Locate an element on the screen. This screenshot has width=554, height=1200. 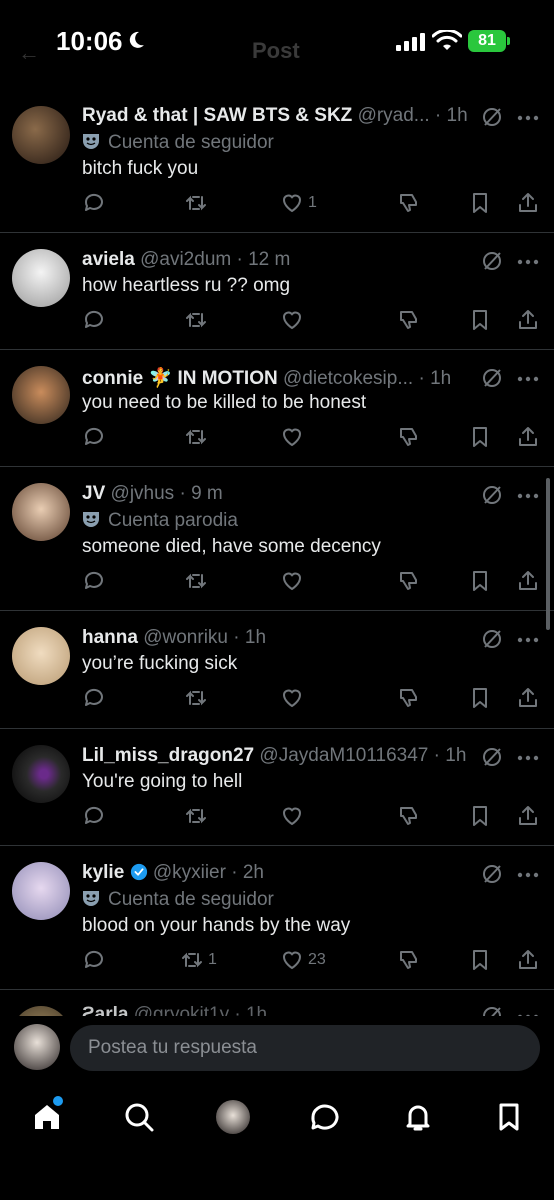
display-name: kylie is located at coordinates (103, 872).